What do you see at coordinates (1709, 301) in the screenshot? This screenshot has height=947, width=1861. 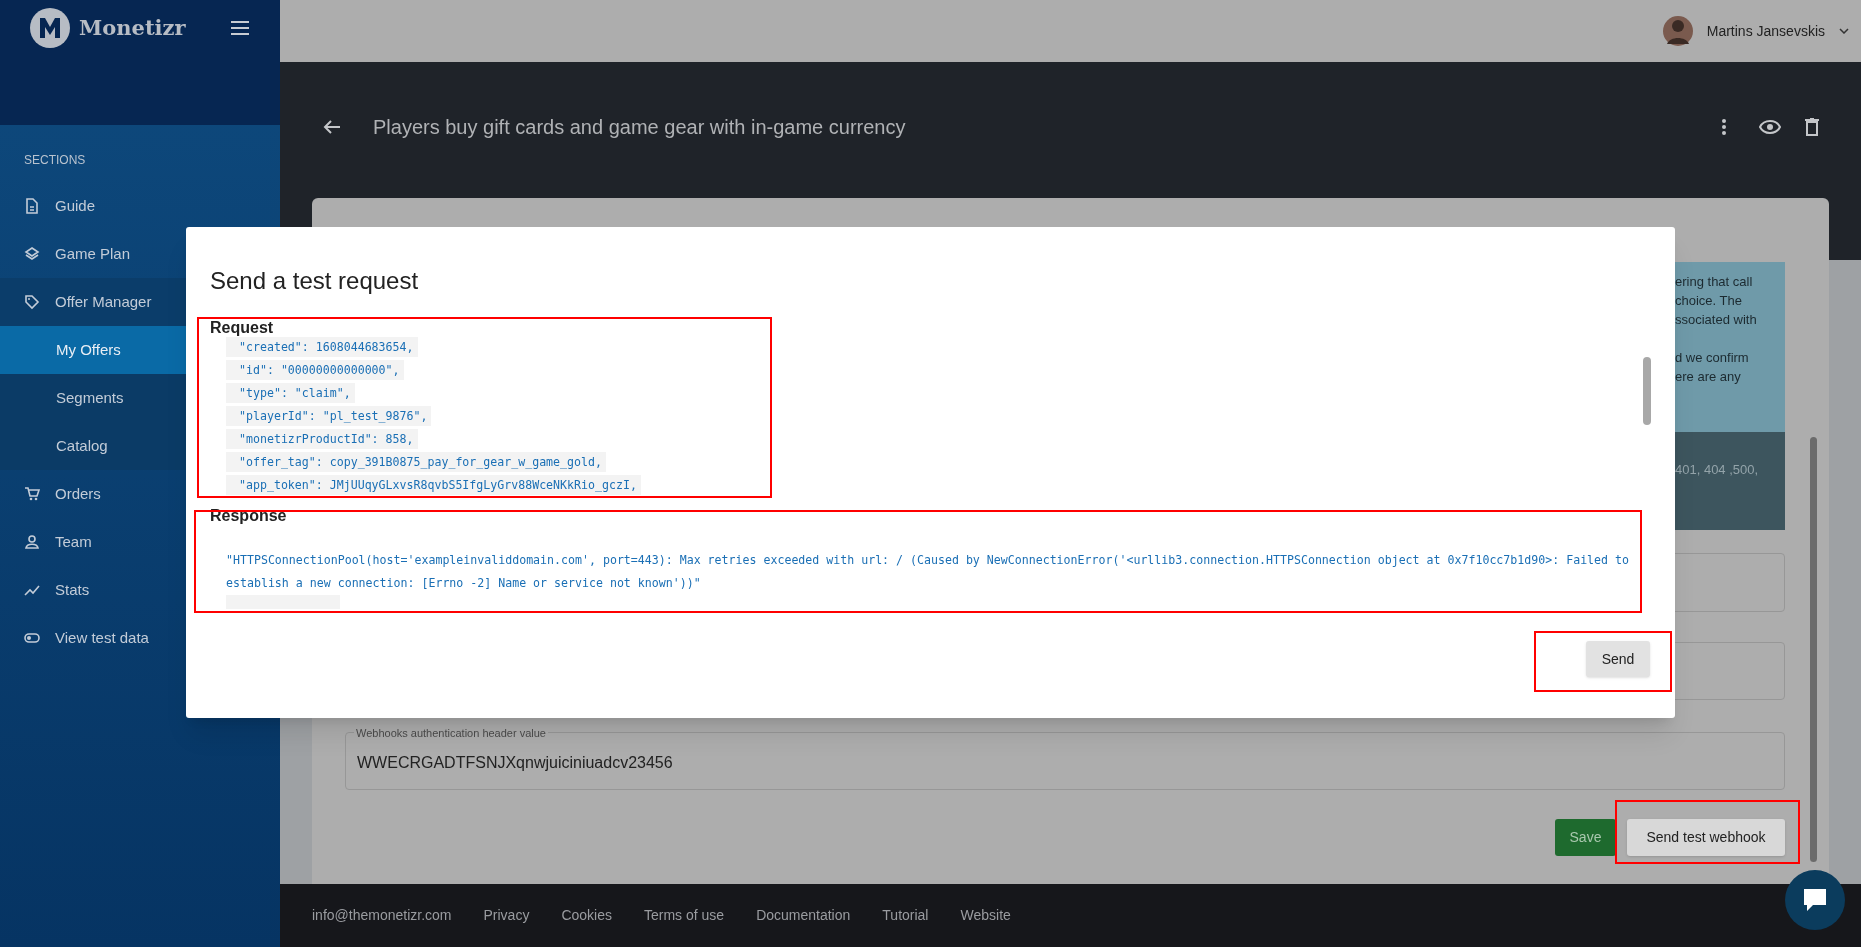 I see `info-text: choice. The` at bounding box center [1709, 301].